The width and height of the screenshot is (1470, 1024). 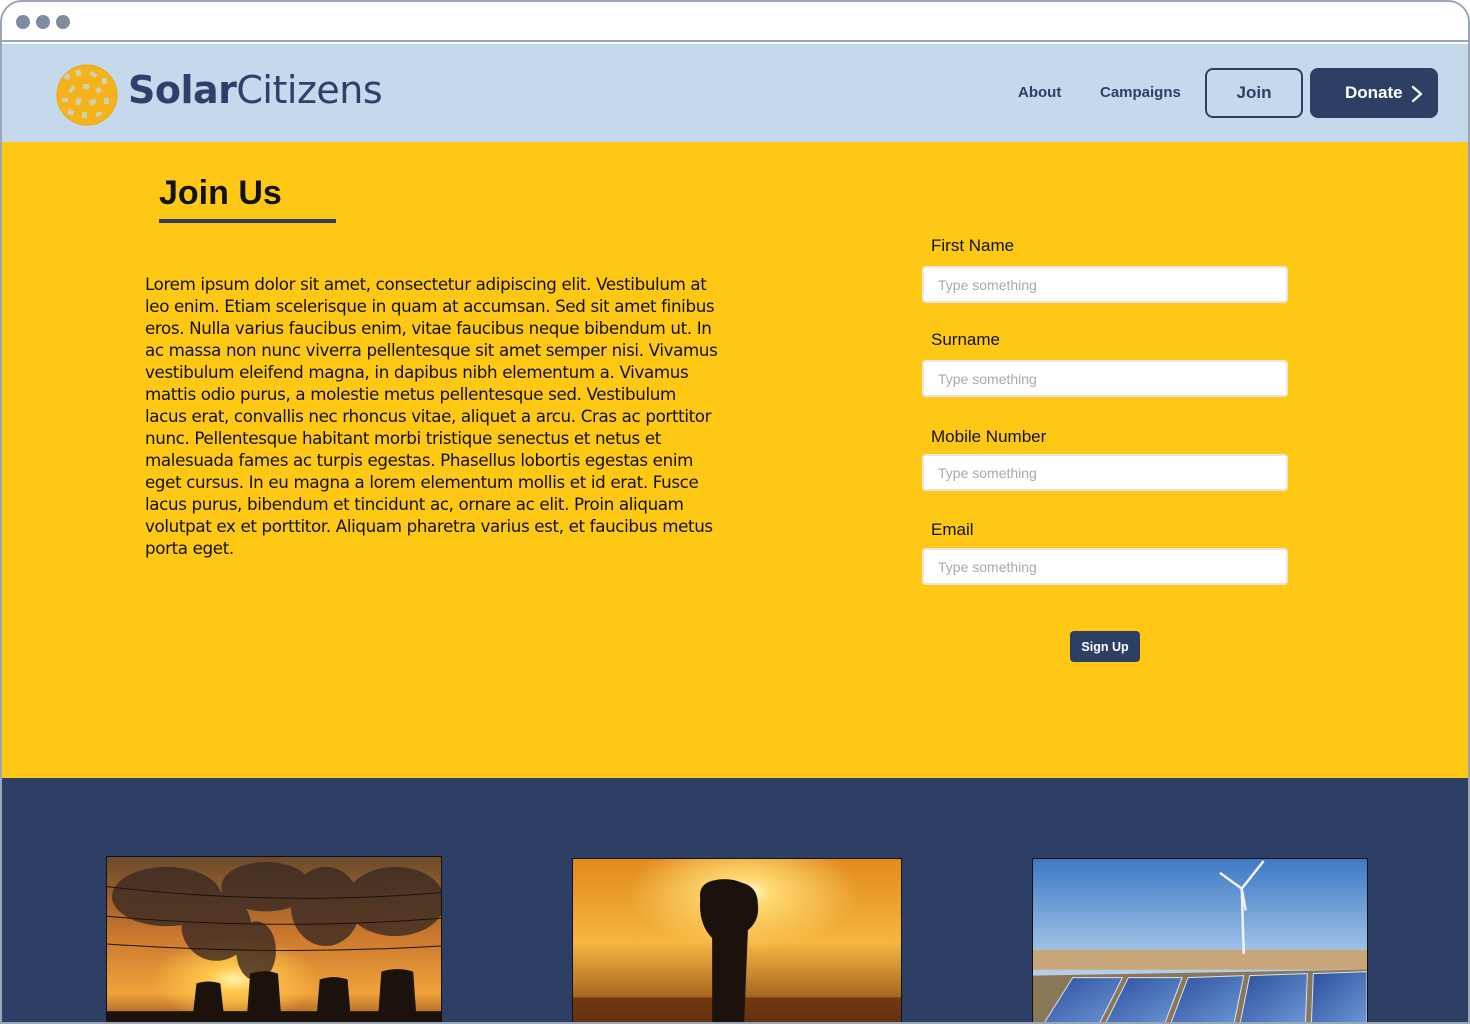 I want to click on window-titlebar, so click(x=735, y=22).